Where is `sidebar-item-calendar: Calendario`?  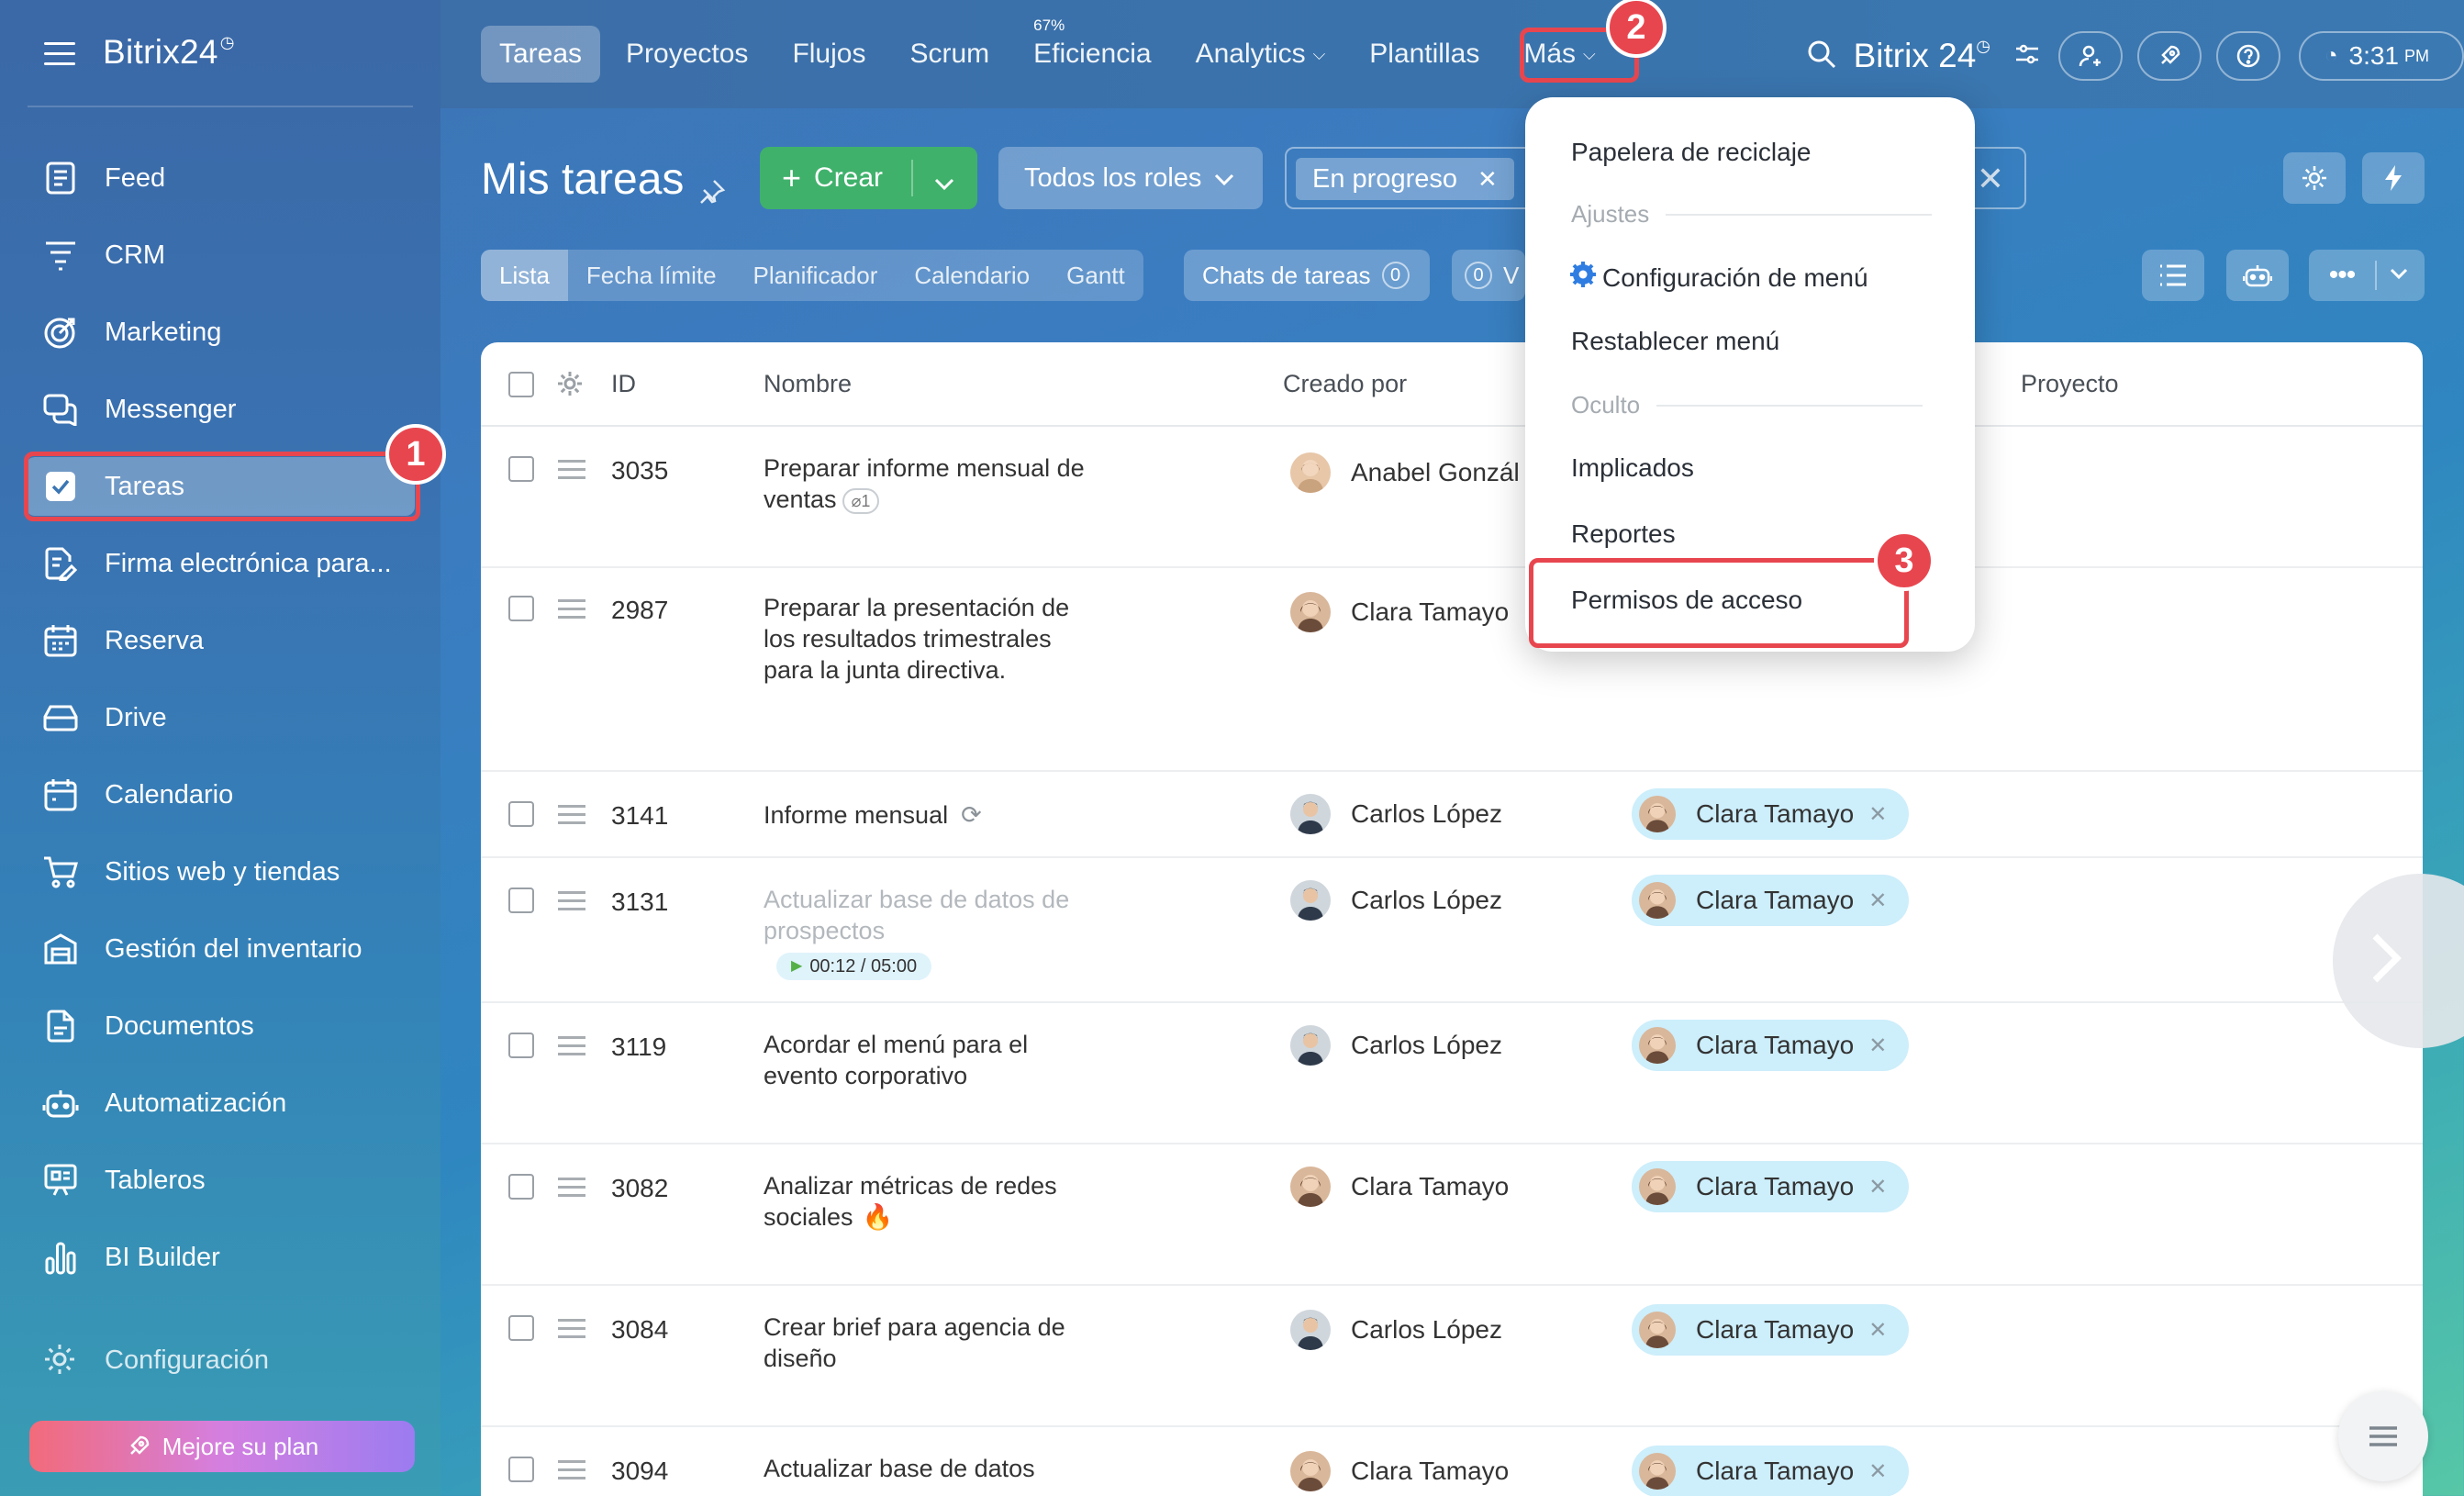
sidebar-item-calendar: Calendario is located at coordinates (224, 794).